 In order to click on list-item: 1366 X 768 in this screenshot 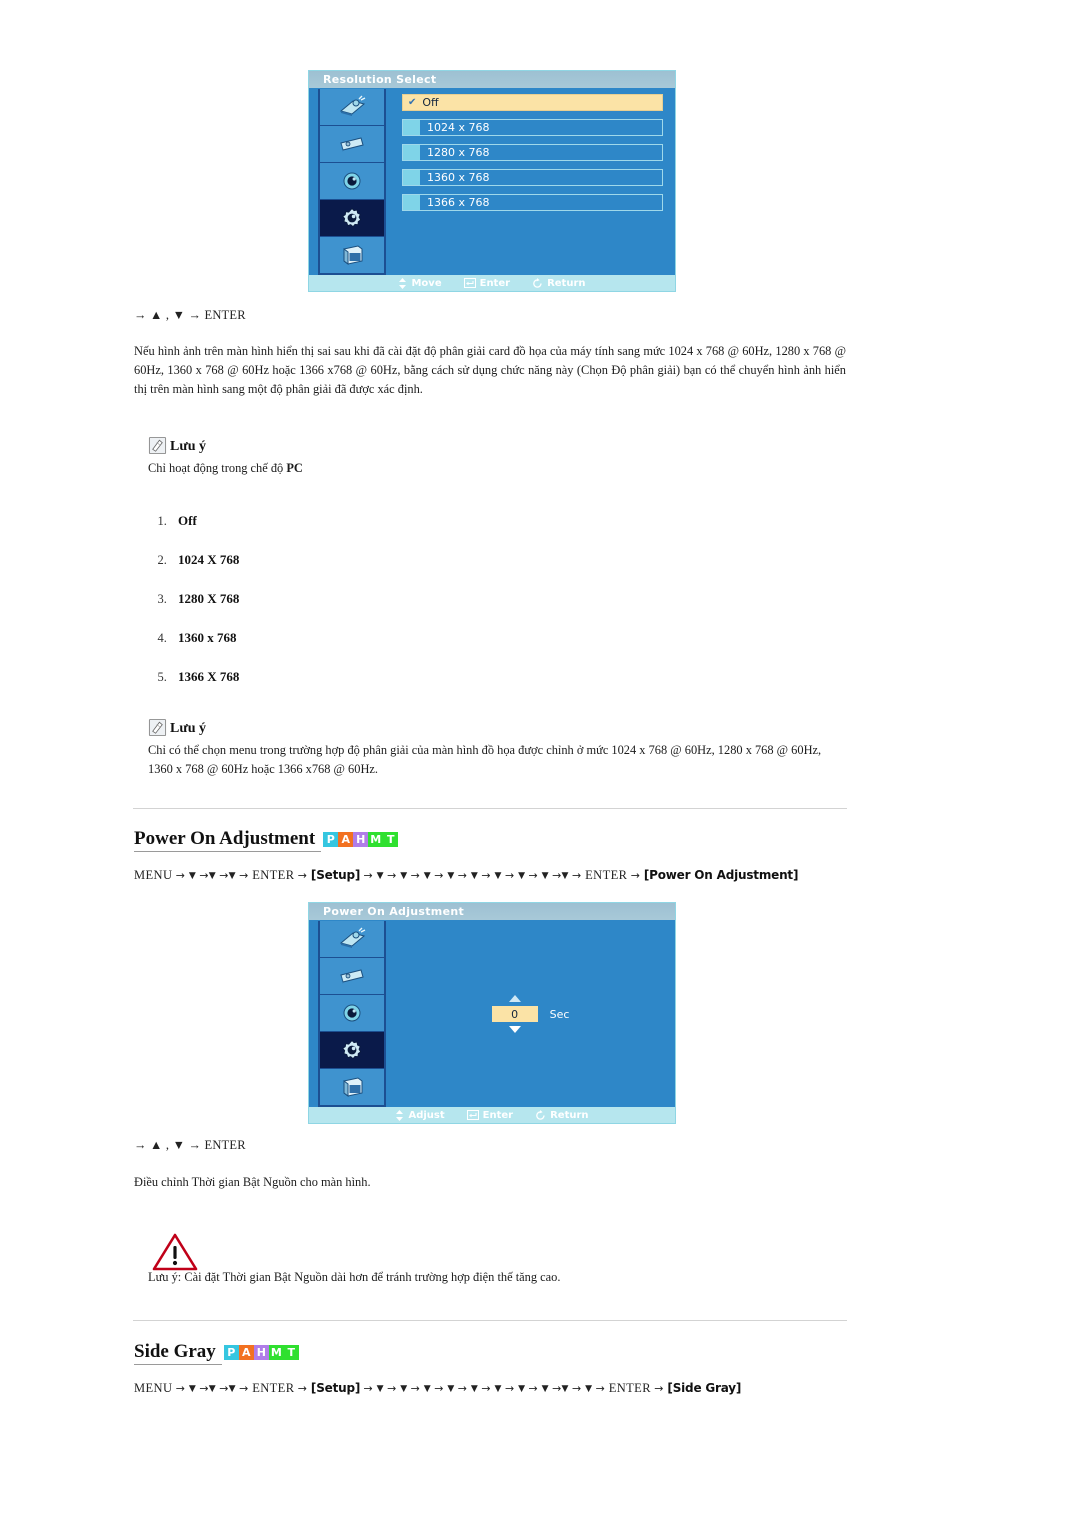, I will do `click(204, 677)`.